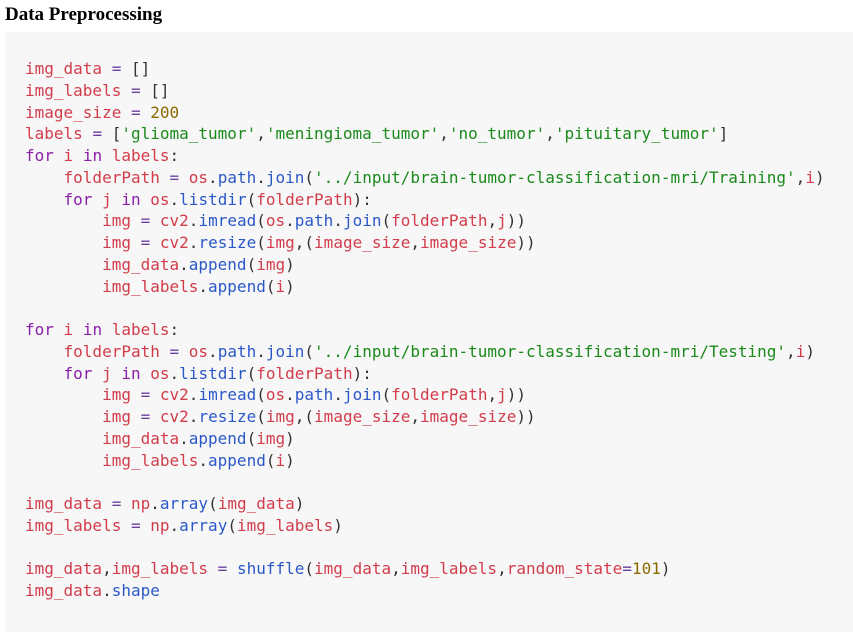 This screenshot has height=636, width=853. What do you see at coordinates (425, 526) in the screenshot?
I see `code-line: img_labels = np.array(img_labels)` at bounding box center [425, 526].